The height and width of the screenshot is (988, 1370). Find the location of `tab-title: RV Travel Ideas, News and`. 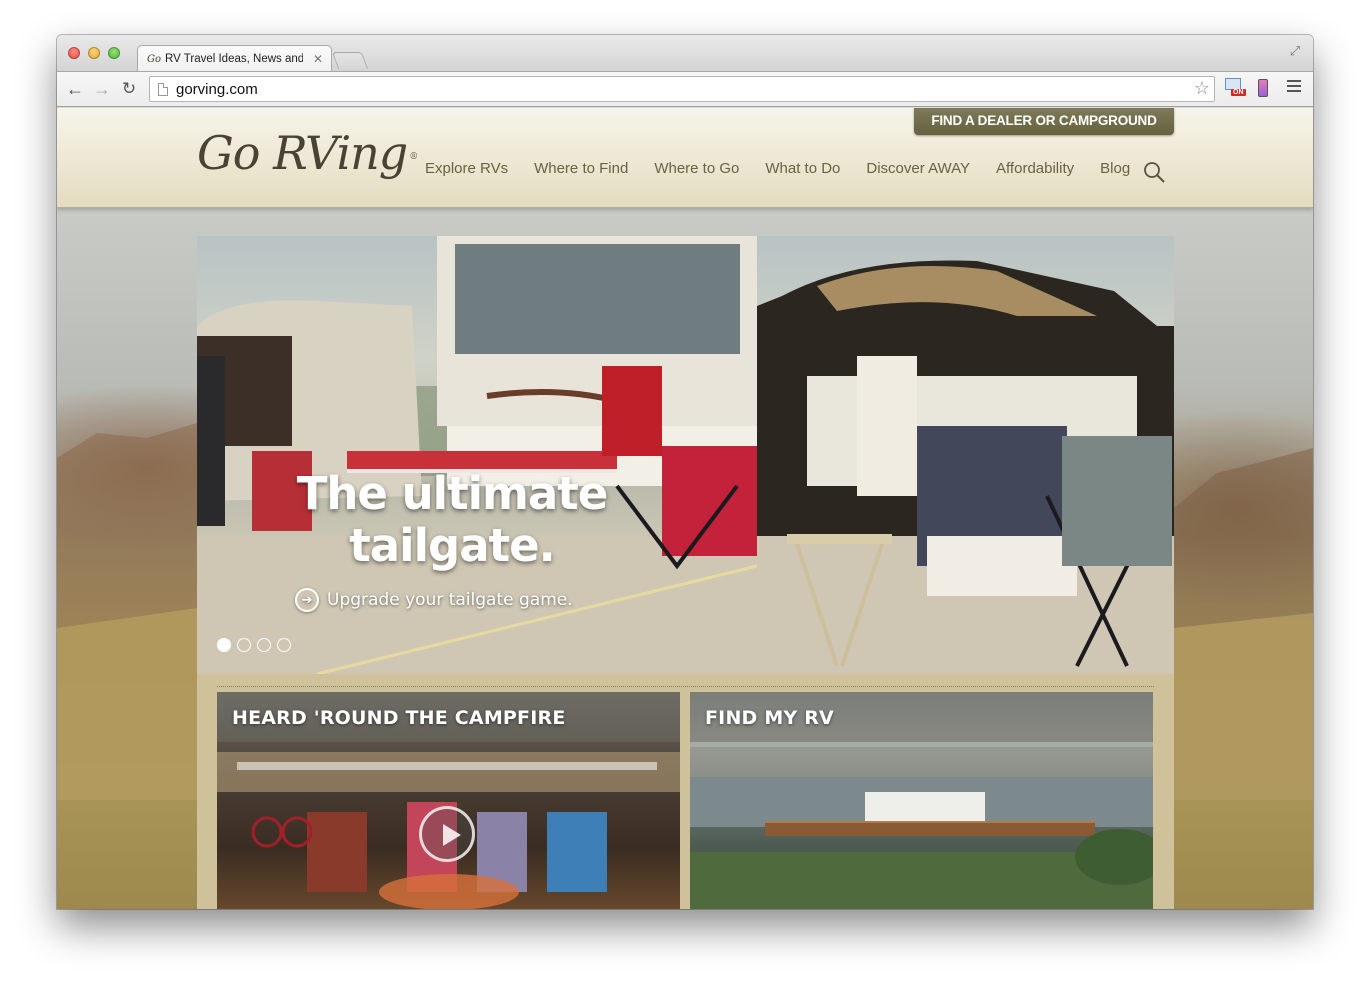

tab-title: RV Travel Ideas, News and is located at coordinates (234, 59).